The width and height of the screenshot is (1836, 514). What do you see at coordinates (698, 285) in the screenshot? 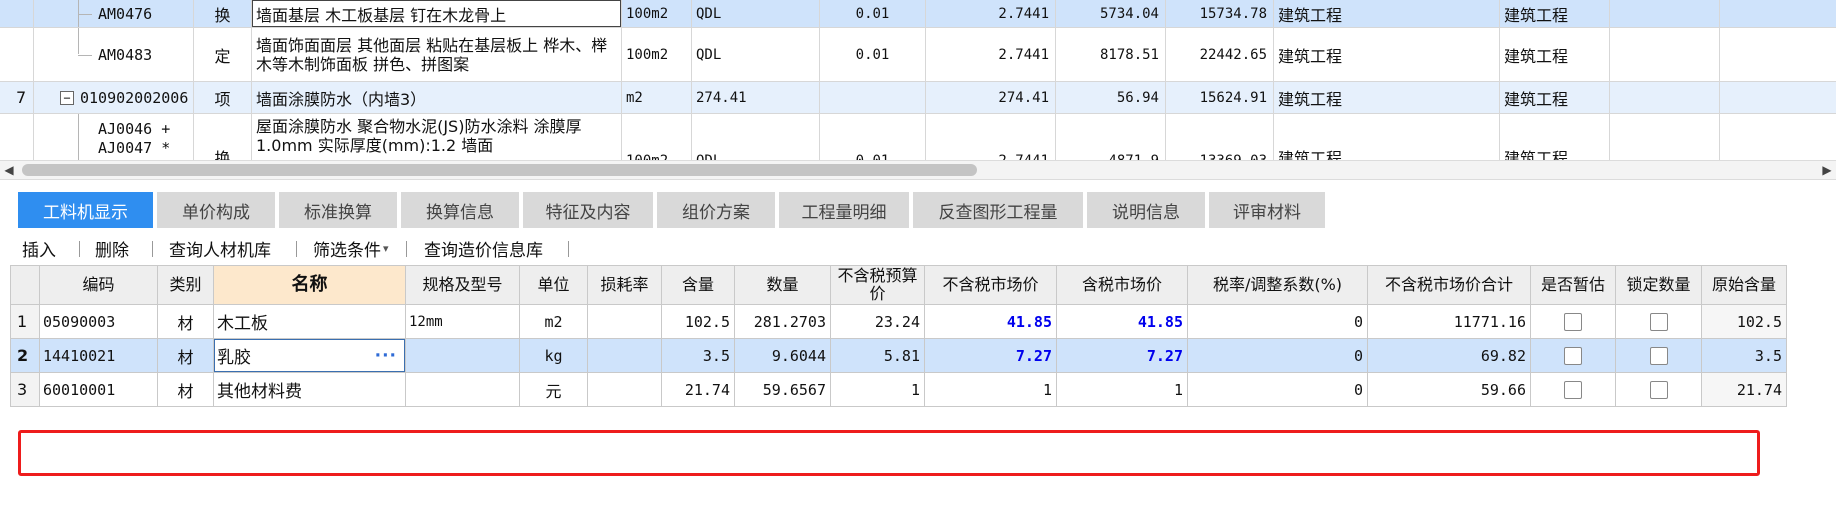
I see `header-content: 含量` at bounding box center [698, 285].